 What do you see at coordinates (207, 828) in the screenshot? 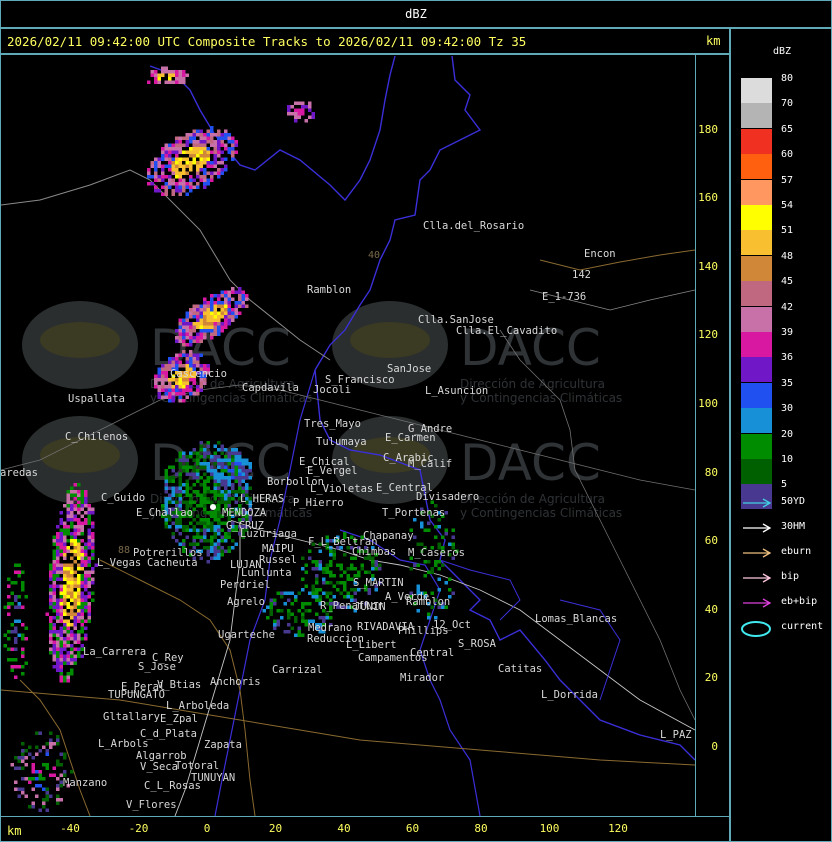
I see `x-tick-label: 0` at bounding box center [207, 828].